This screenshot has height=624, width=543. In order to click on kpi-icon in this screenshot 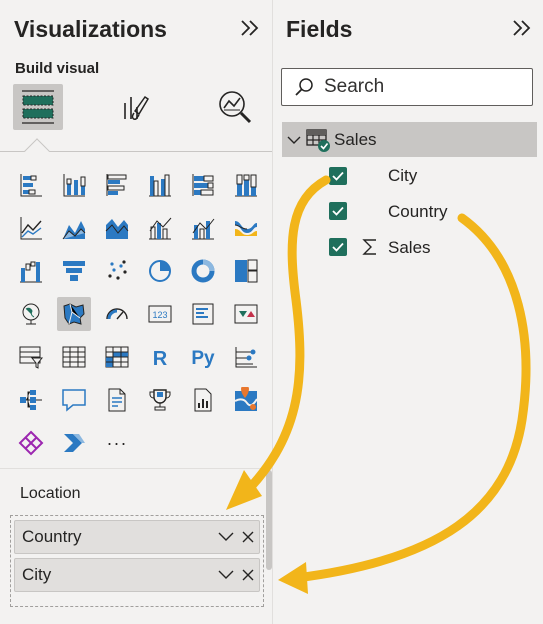, I will do `click(246, 314)`.